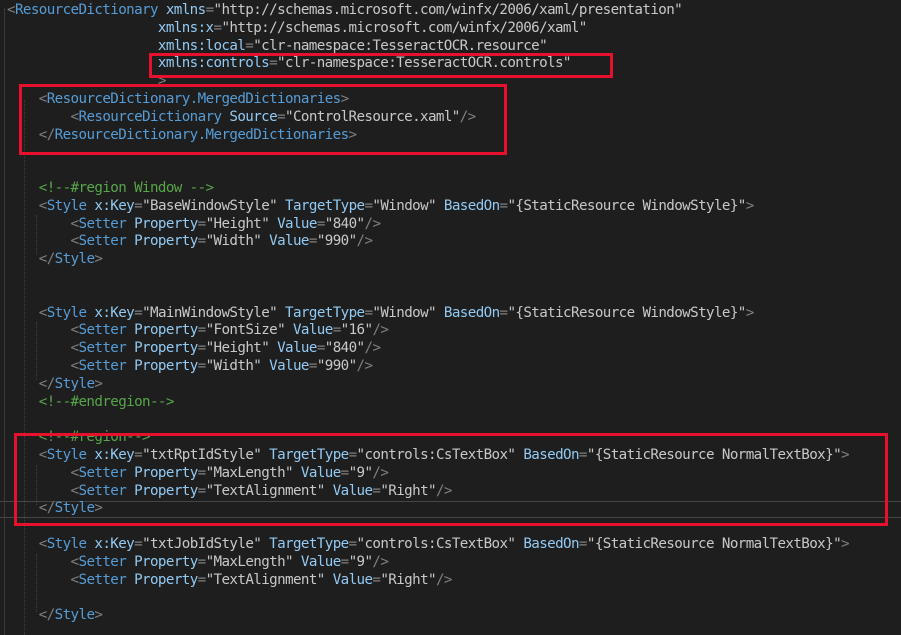  Describe the element at coordinates (87, 81) in the screenshot. I see `code-line: >` at that location.